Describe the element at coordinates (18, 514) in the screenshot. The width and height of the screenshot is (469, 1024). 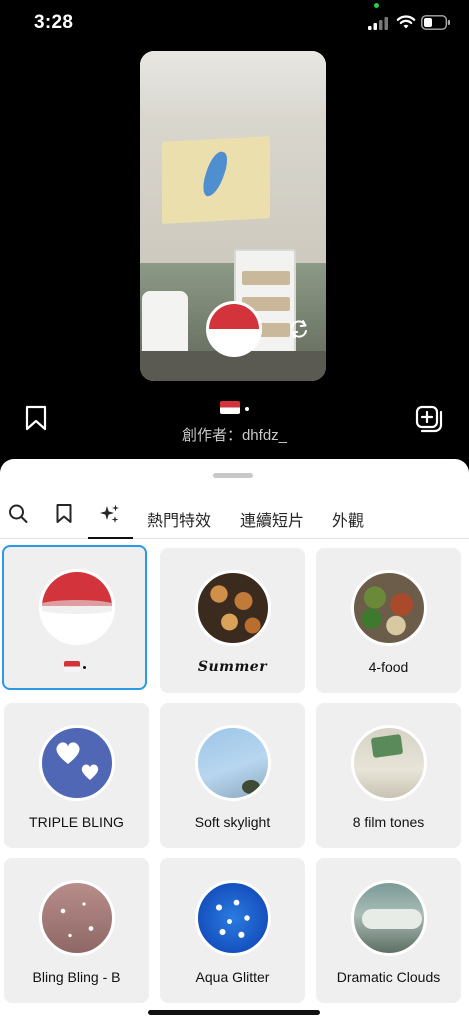
I see `search-icon` at that location.